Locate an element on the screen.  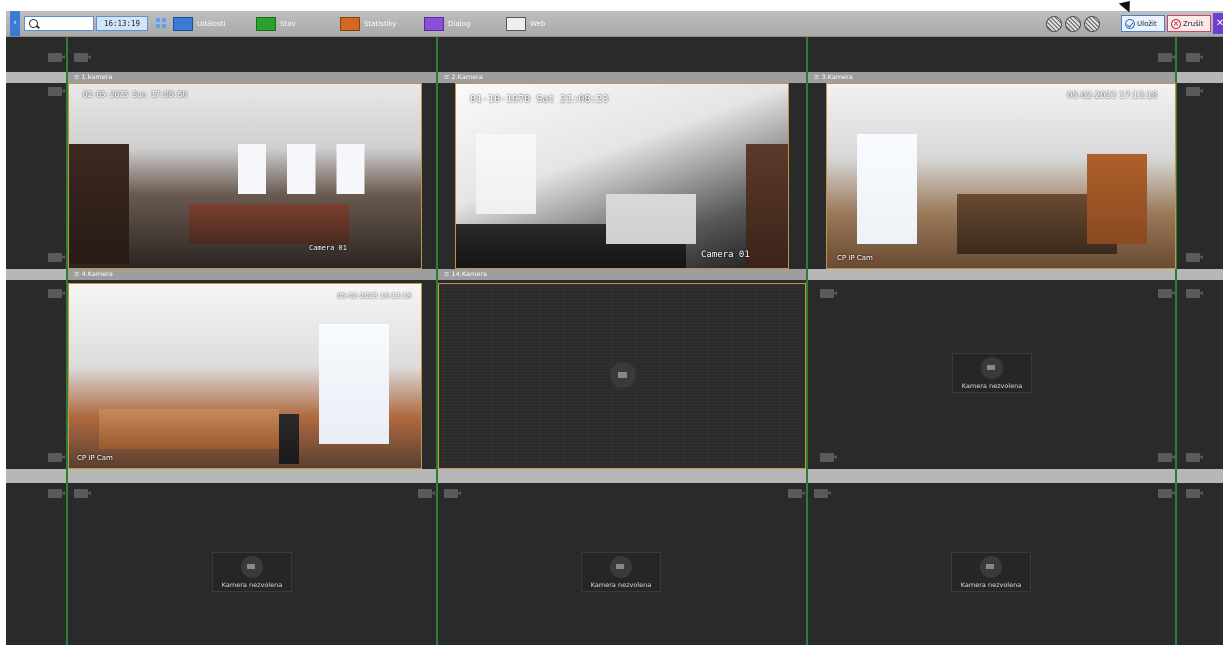
close-icon: × is located at coordinates (1176, 23).